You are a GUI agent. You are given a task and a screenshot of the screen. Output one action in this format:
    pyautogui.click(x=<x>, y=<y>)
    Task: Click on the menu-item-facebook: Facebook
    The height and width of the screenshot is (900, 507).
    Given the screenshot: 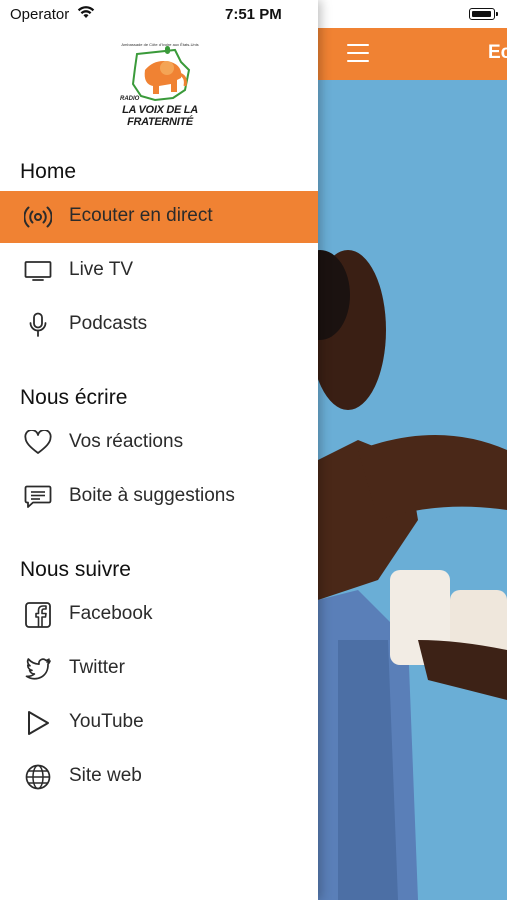 What is the action you would take?
    pyautogui.click(x=159, y=615)
    